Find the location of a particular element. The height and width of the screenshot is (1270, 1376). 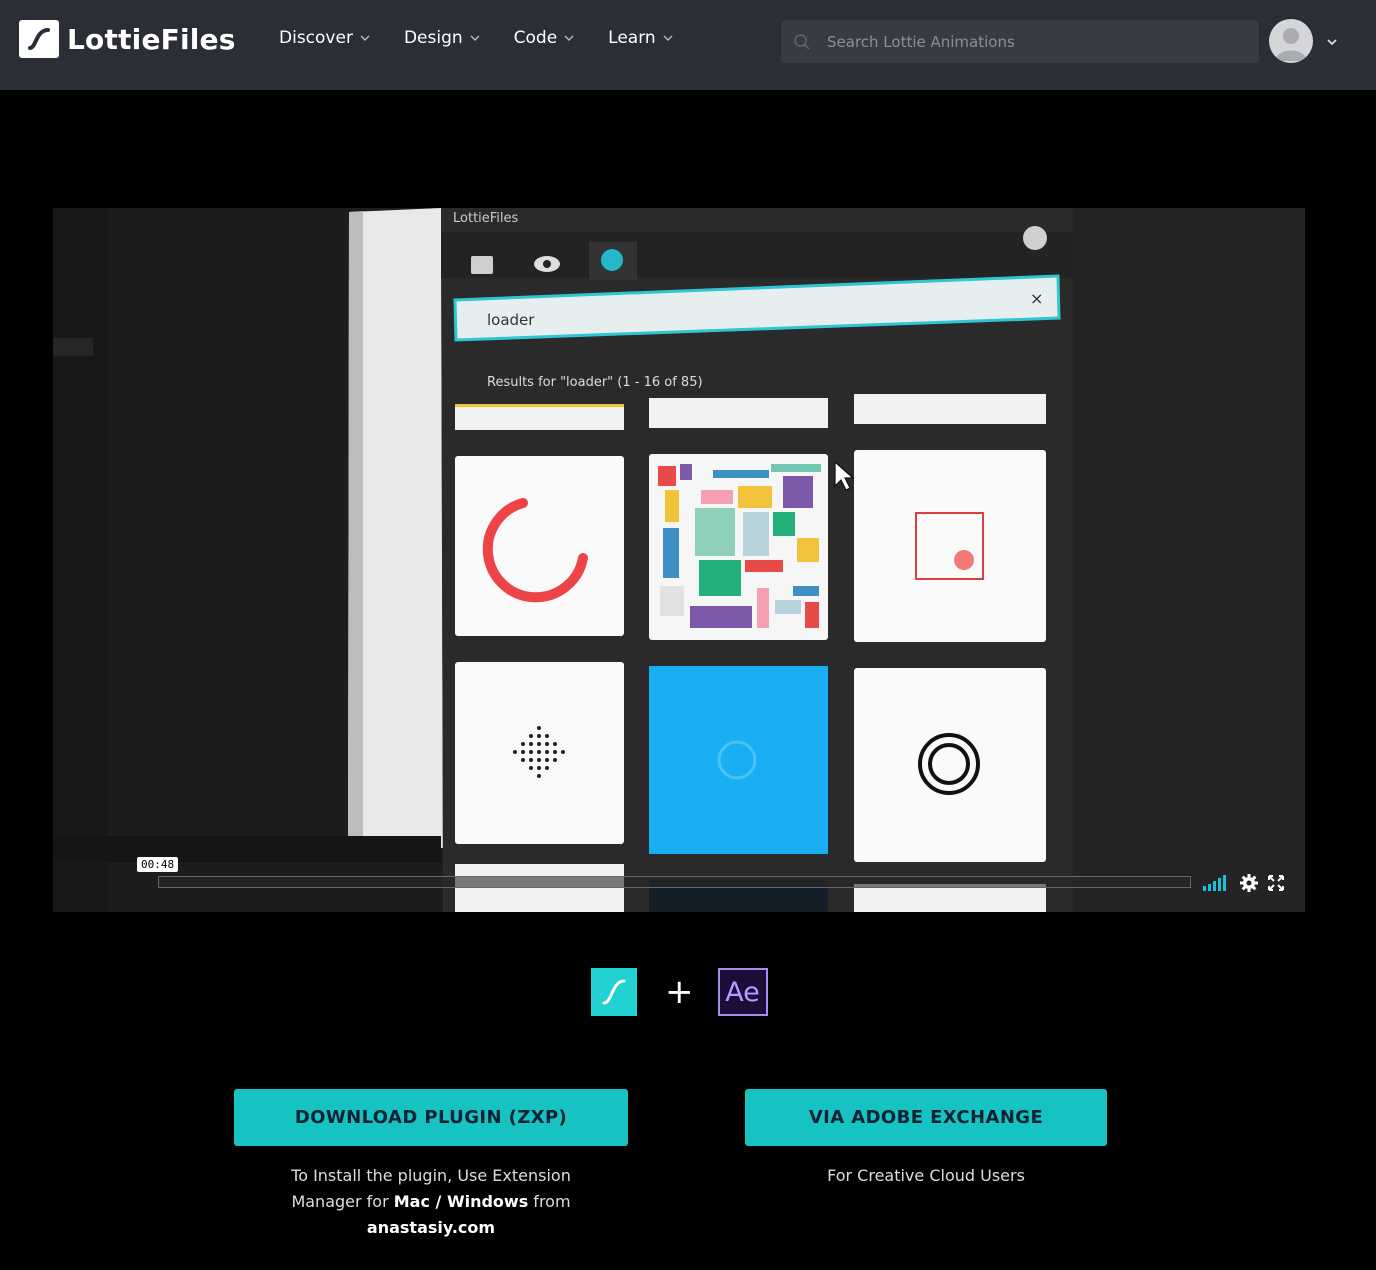

nav-discover: Discover is located at coordinates (324, 38).